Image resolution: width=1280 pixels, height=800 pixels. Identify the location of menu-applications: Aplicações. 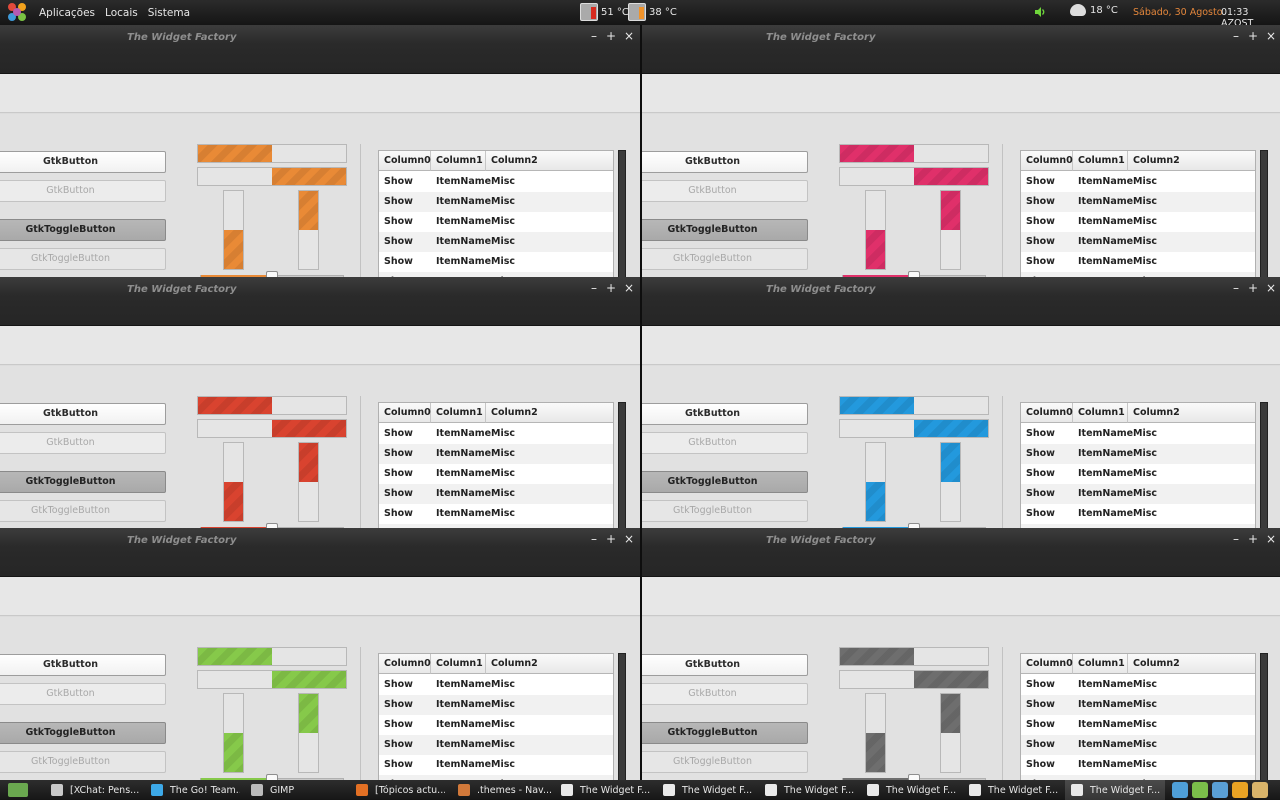
(67, 13).